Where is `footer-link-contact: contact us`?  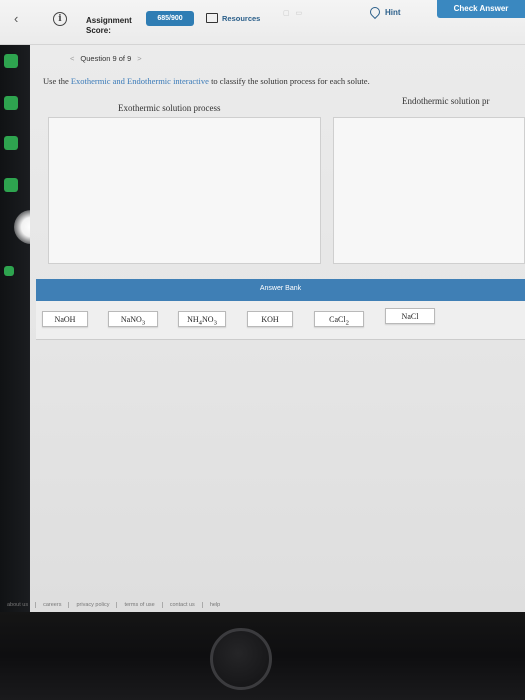
footer-link-contact: contact us is located at coordinates (183, 605).